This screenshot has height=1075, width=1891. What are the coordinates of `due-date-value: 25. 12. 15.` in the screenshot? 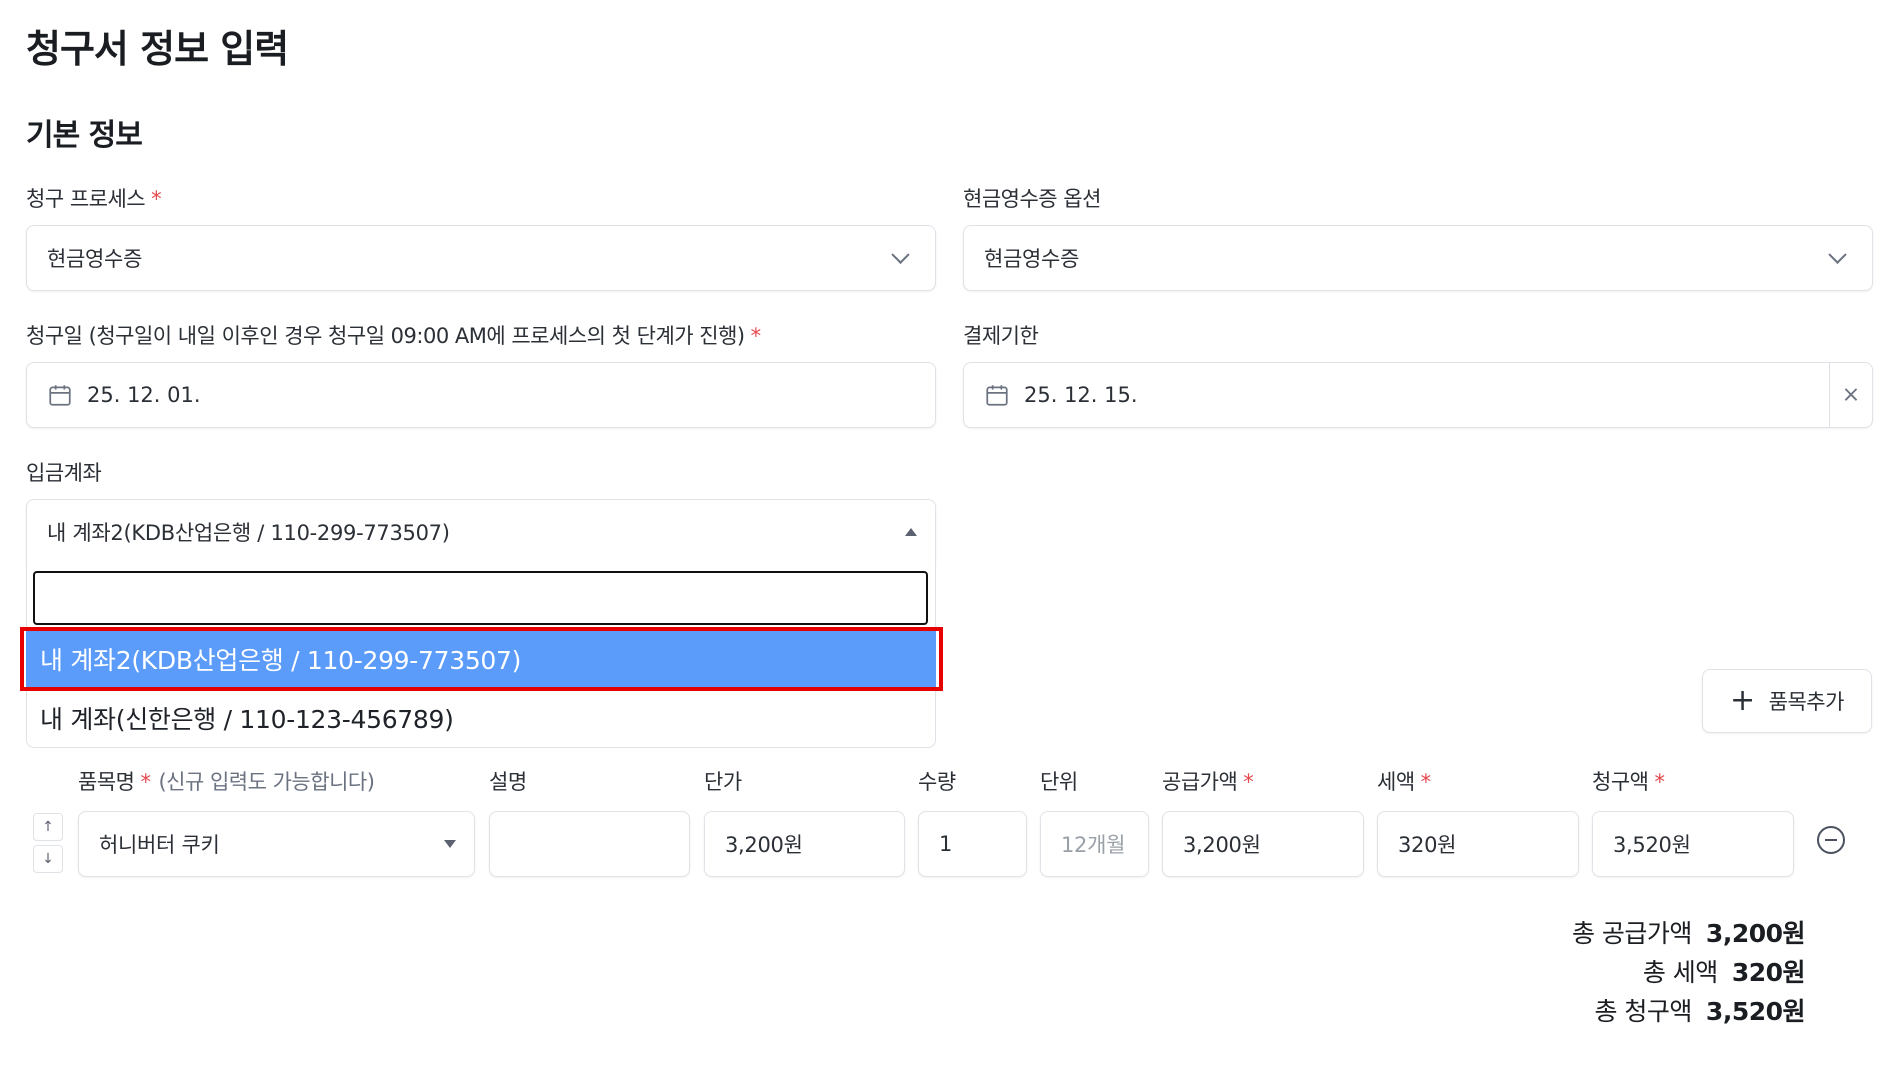 It's located at (1081, 395).